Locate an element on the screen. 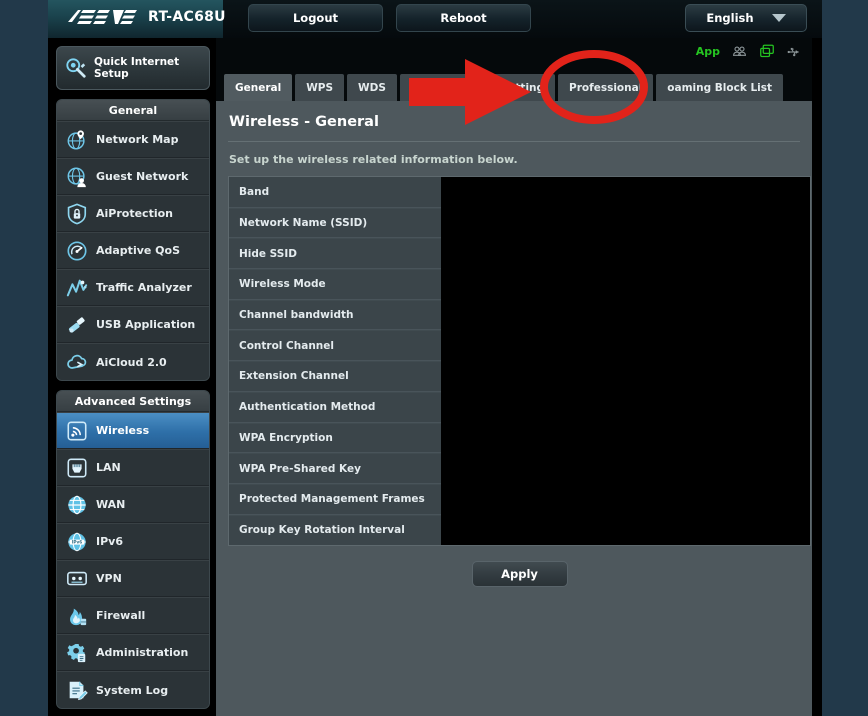  sidebar-label: System Log is located at coordinates (132, 690).